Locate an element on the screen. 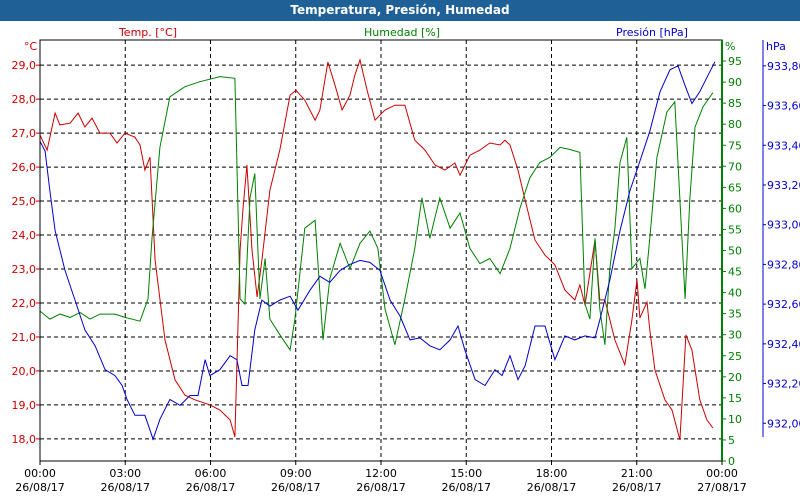  temp-tick-label: 22,0 is located at coordinates (24, 303).